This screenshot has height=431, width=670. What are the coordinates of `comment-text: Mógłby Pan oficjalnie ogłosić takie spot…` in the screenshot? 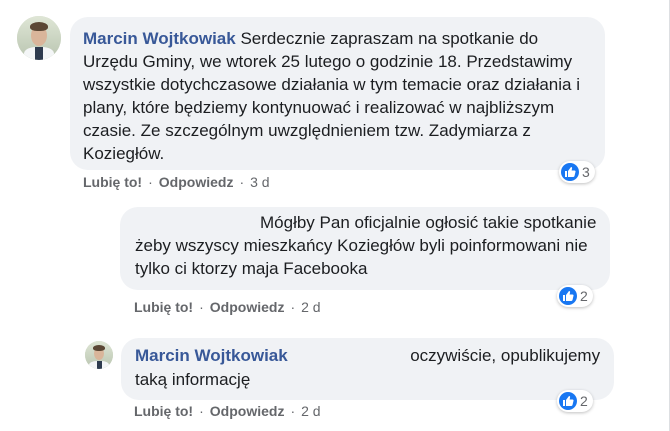 It's located at (366, 245).